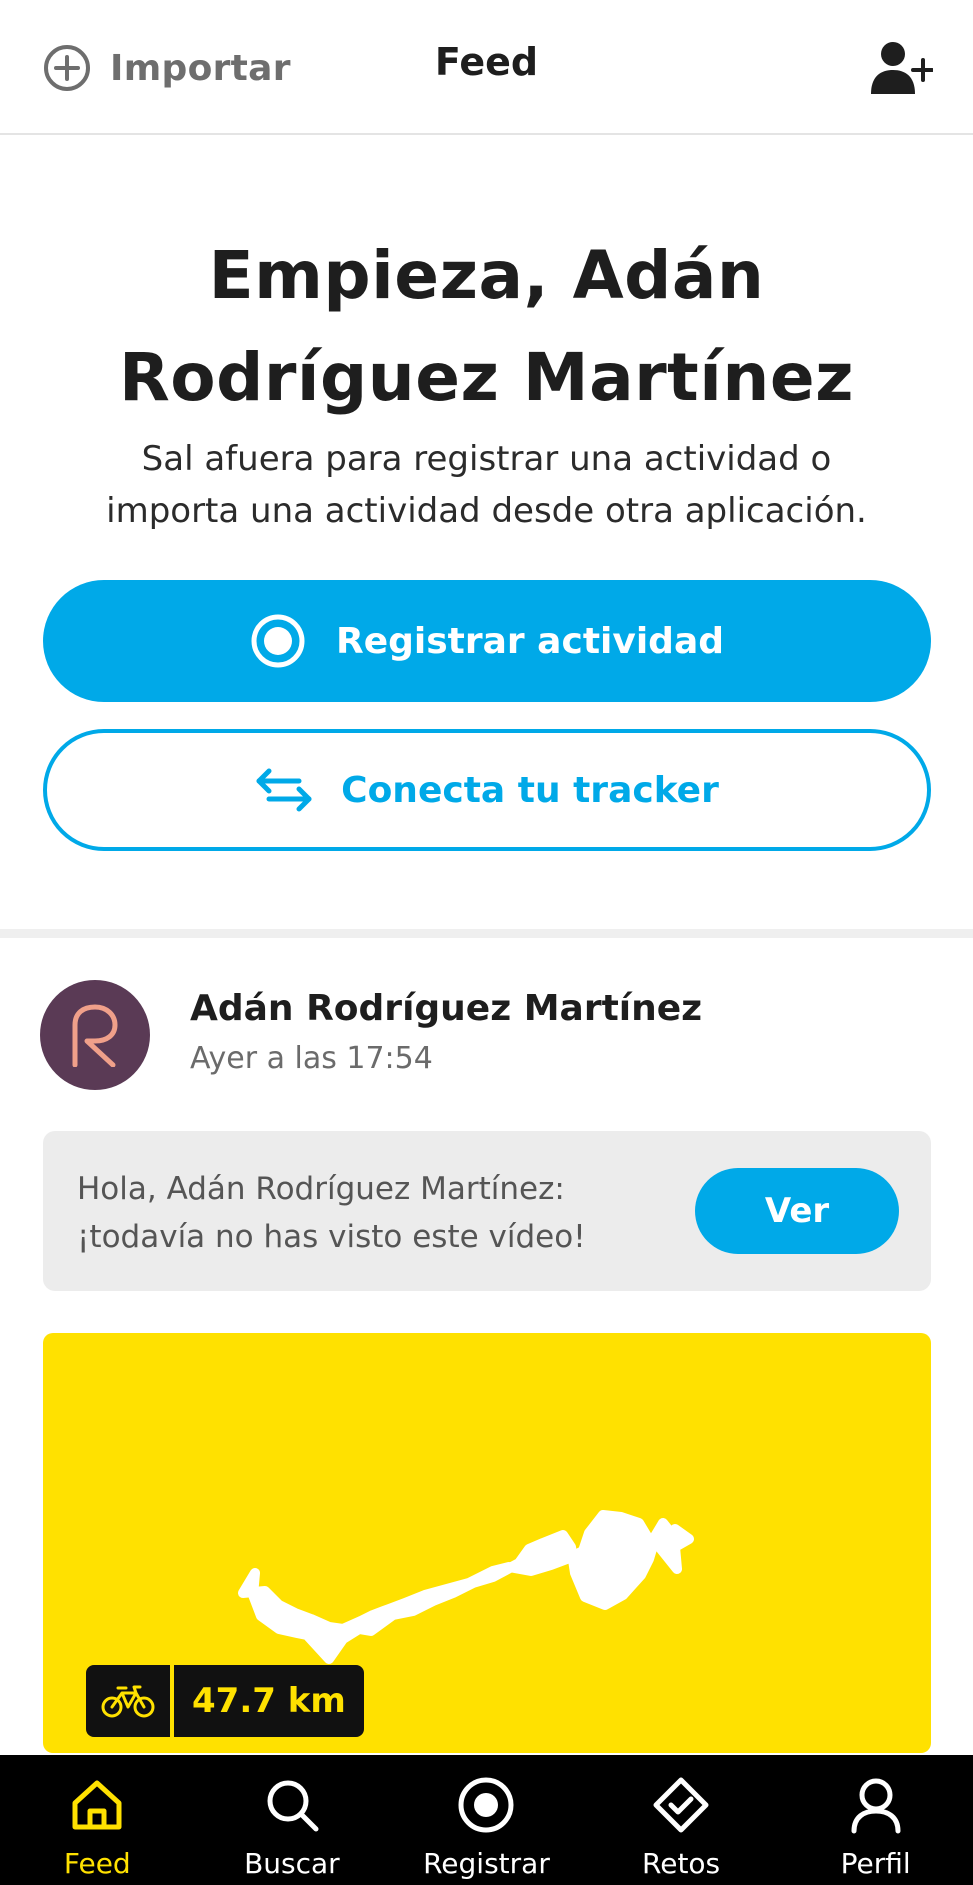 Image resolution: width=973 pixels, height=1885 pixels. What do you see at coordinates (486, 377) in the screenshot?
I see `welcome-title-line2: Rodríguez Martínez` at bounding box center [486, 377].